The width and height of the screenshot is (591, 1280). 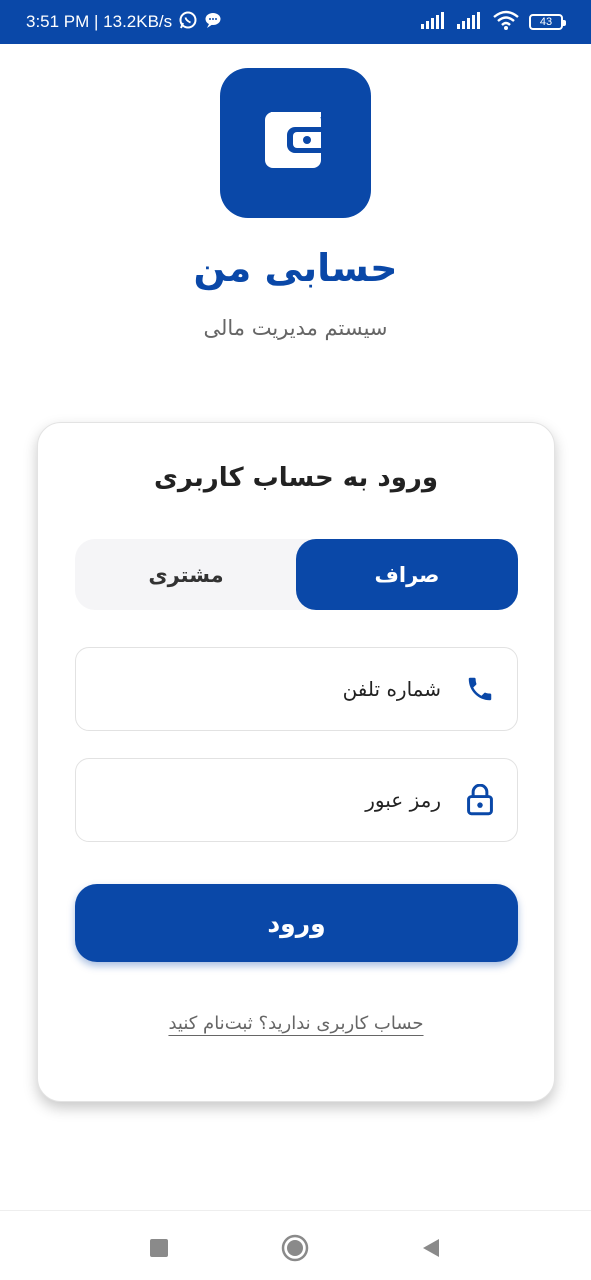 What do you see at coordinates (295, 268) in the screenshot?
I see `app-title: حسابی من` at bounding box center [295, 268].